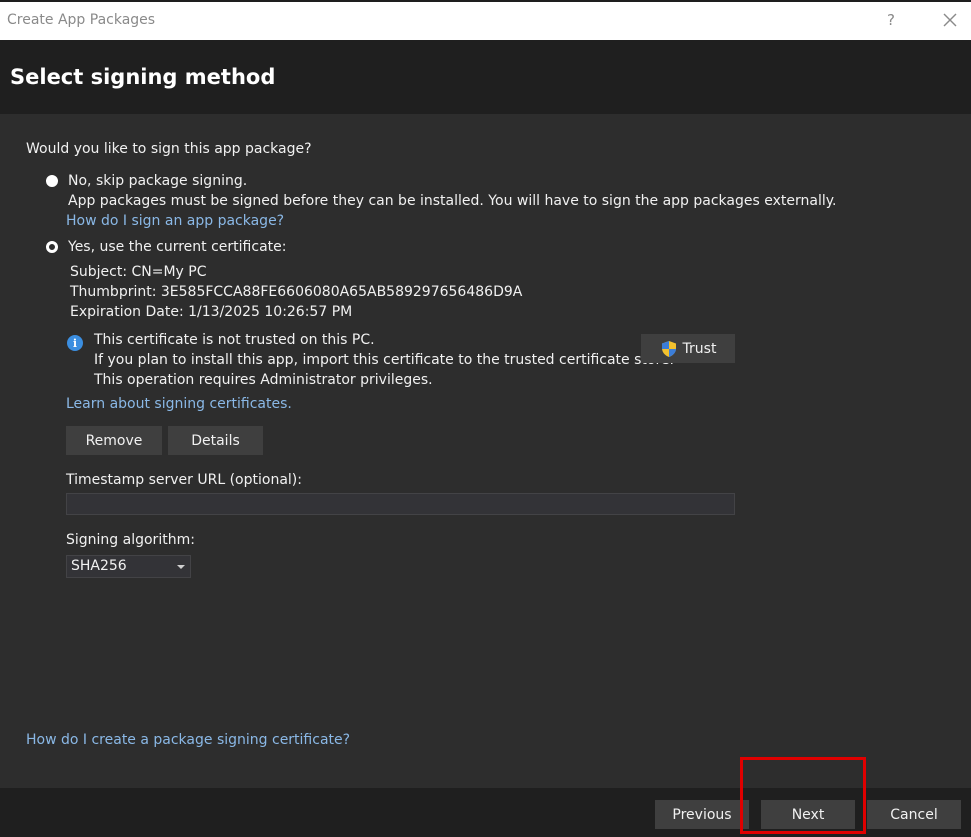 The image size is (971, 837). What do you see at coordinates (130, 540) in the screenshot?
I see `signing-algorithm-label: Signing algorithm:` at bounding box center [130, 540].